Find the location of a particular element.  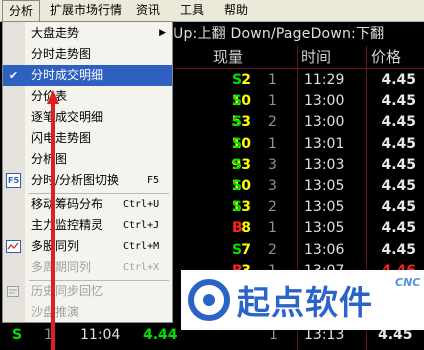

menu-item-analysis-chart: 分析图 is located at coordinates (87, 159).